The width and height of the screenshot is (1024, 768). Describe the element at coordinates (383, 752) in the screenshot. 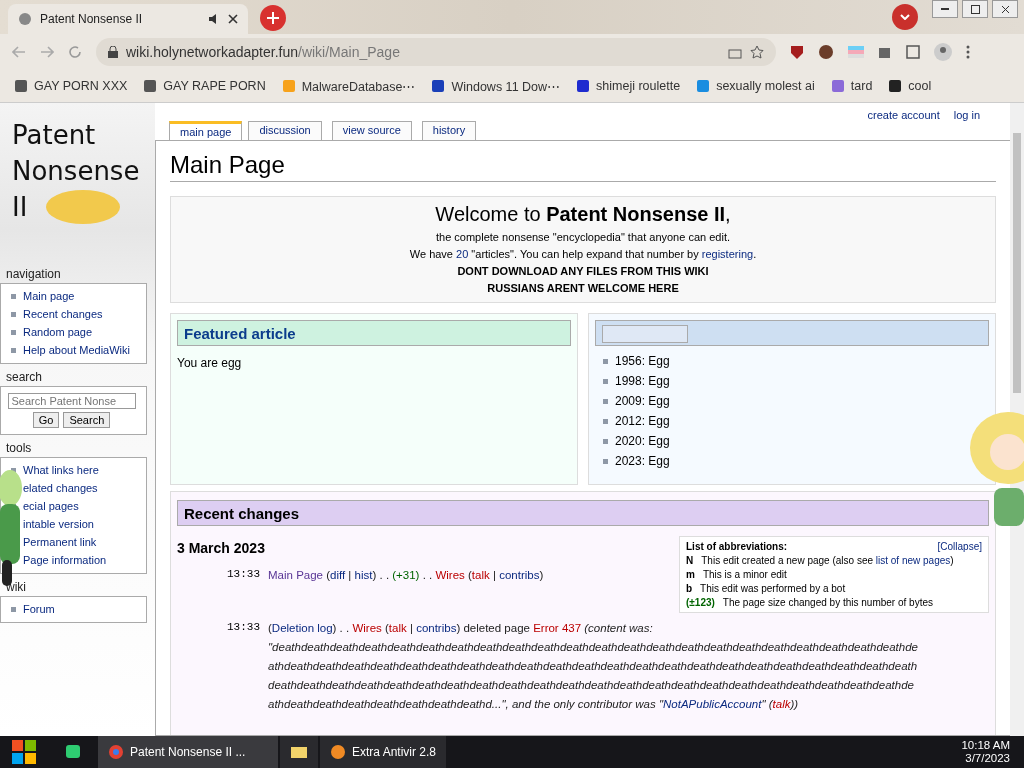

I see `taskbar-app: Extra Antivir 2.8` at that location.